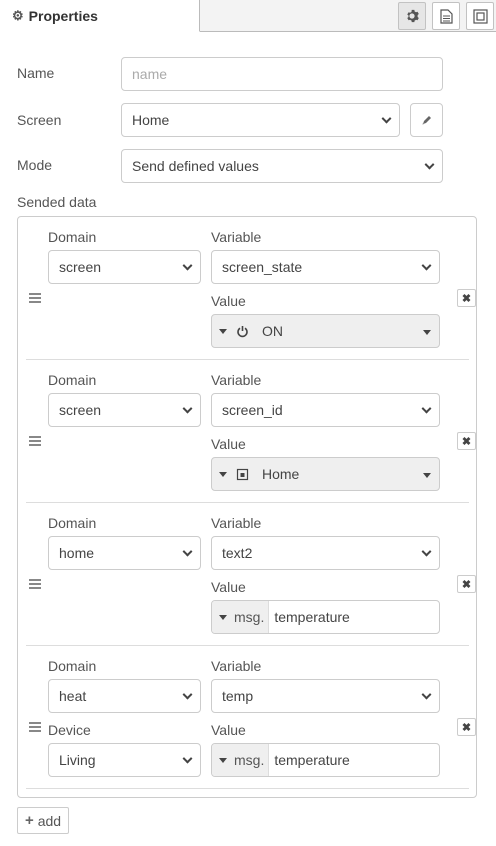 Image resolution: width=496 pixels, height=846 pixels. I want to click on name-placeholder: name, so click(150, 74).